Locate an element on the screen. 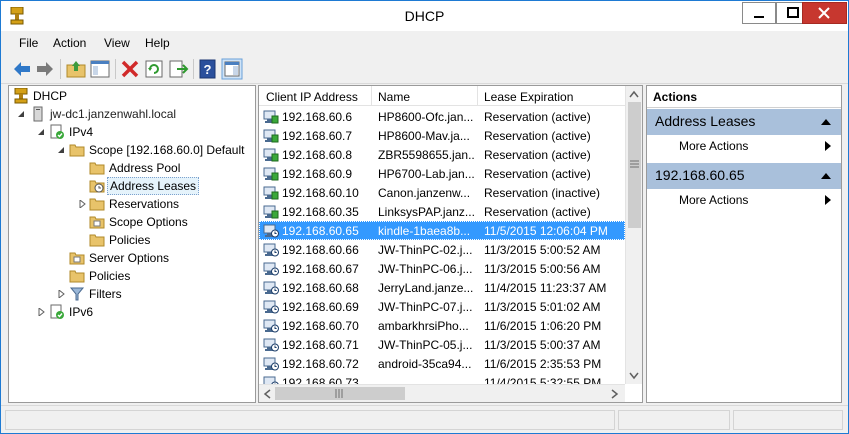  forward-arrow-icon is located at coordinates (45, 69).